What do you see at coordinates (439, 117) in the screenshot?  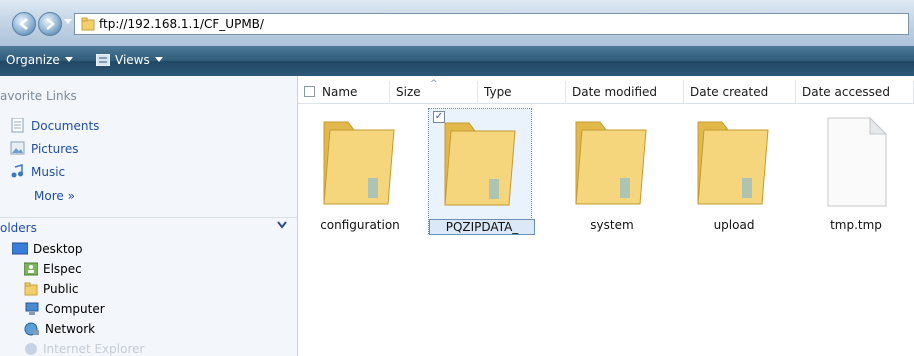 I see `item-checkbox: ✓` at bounding box center [439, 117].